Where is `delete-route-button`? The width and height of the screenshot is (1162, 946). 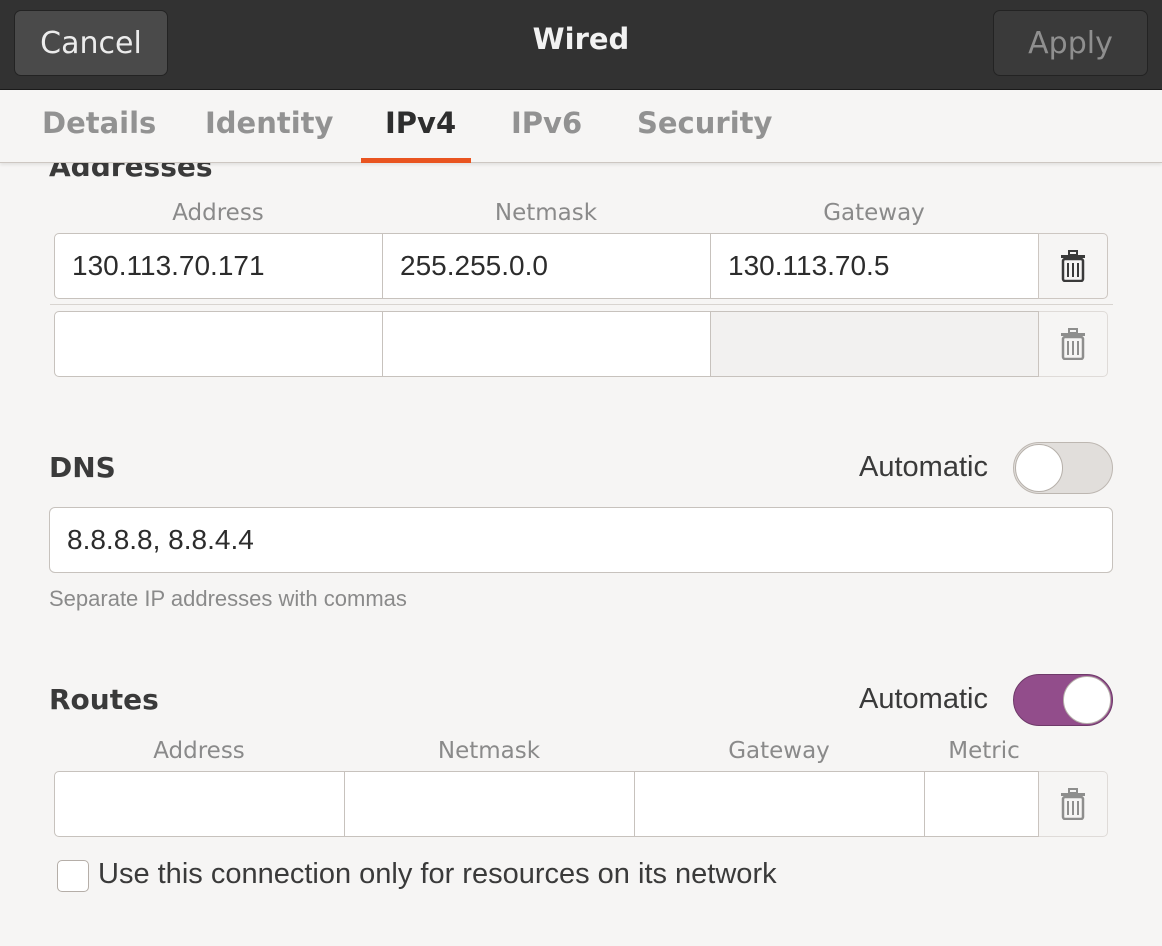
delete-route-button is located at coordinates (1073, 804).